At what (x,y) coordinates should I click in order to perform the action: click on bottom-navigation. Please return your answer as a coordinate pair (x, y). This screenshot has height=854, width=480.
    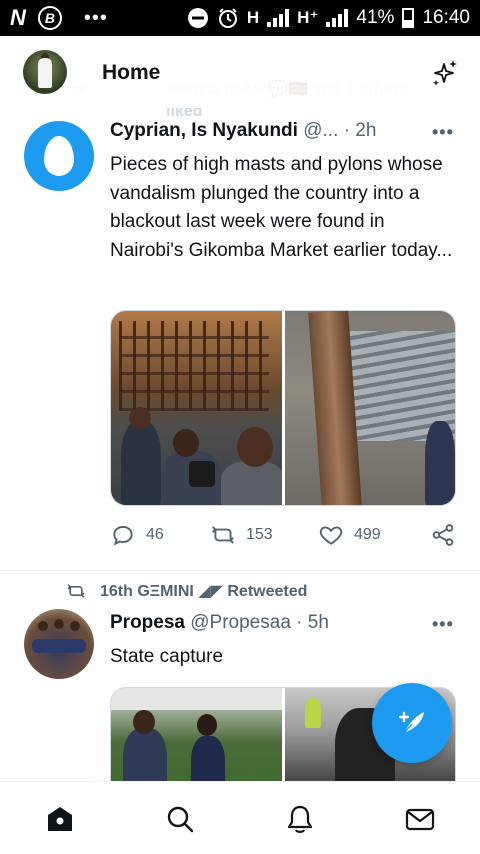
    Looking at the image, I should click on (240, 817).